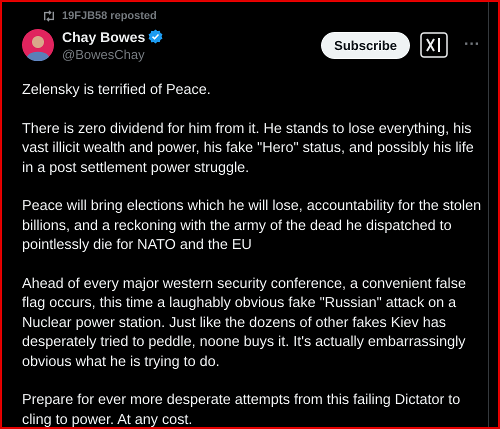 Image resolution: width=500 pixels, height=429 pixels. I want to click on post-paragraph: Prepare for ever more desperate attempts from this failing Dictator to cling to power. At any cost., so click(242, 409).